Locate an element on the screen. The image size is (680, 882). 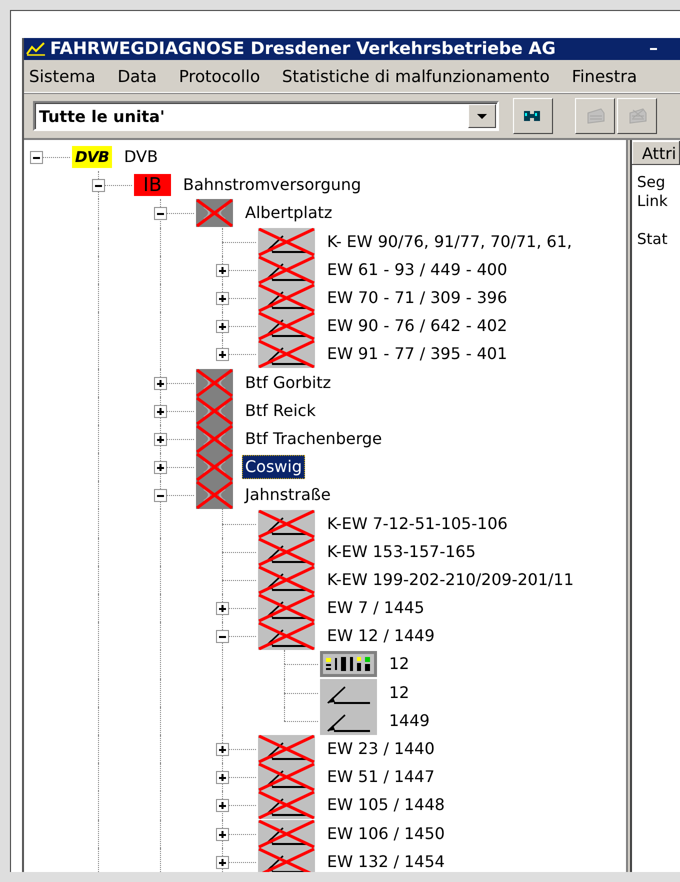
tree-item: EW 105 / 1448 is located at coordinates (386, 805).